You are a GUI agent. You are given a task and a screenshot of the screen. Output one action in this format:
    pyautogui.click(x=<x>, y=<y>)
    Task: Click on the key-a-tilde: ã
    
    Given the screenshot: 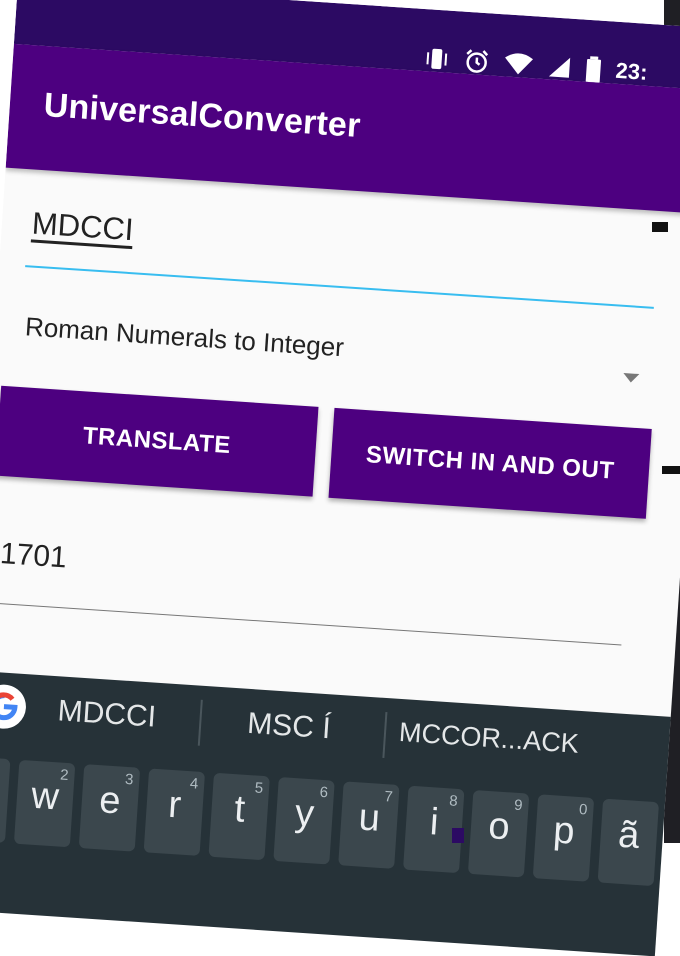 What is the action you would take?
    pyautogui.click(x=628, y=842)
    